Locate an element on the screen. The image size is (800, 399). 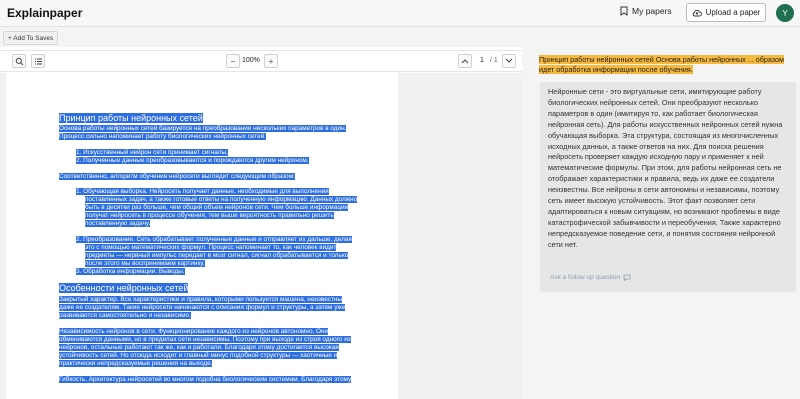
my-papers-label: My papers is located at coordinates (652, 11).